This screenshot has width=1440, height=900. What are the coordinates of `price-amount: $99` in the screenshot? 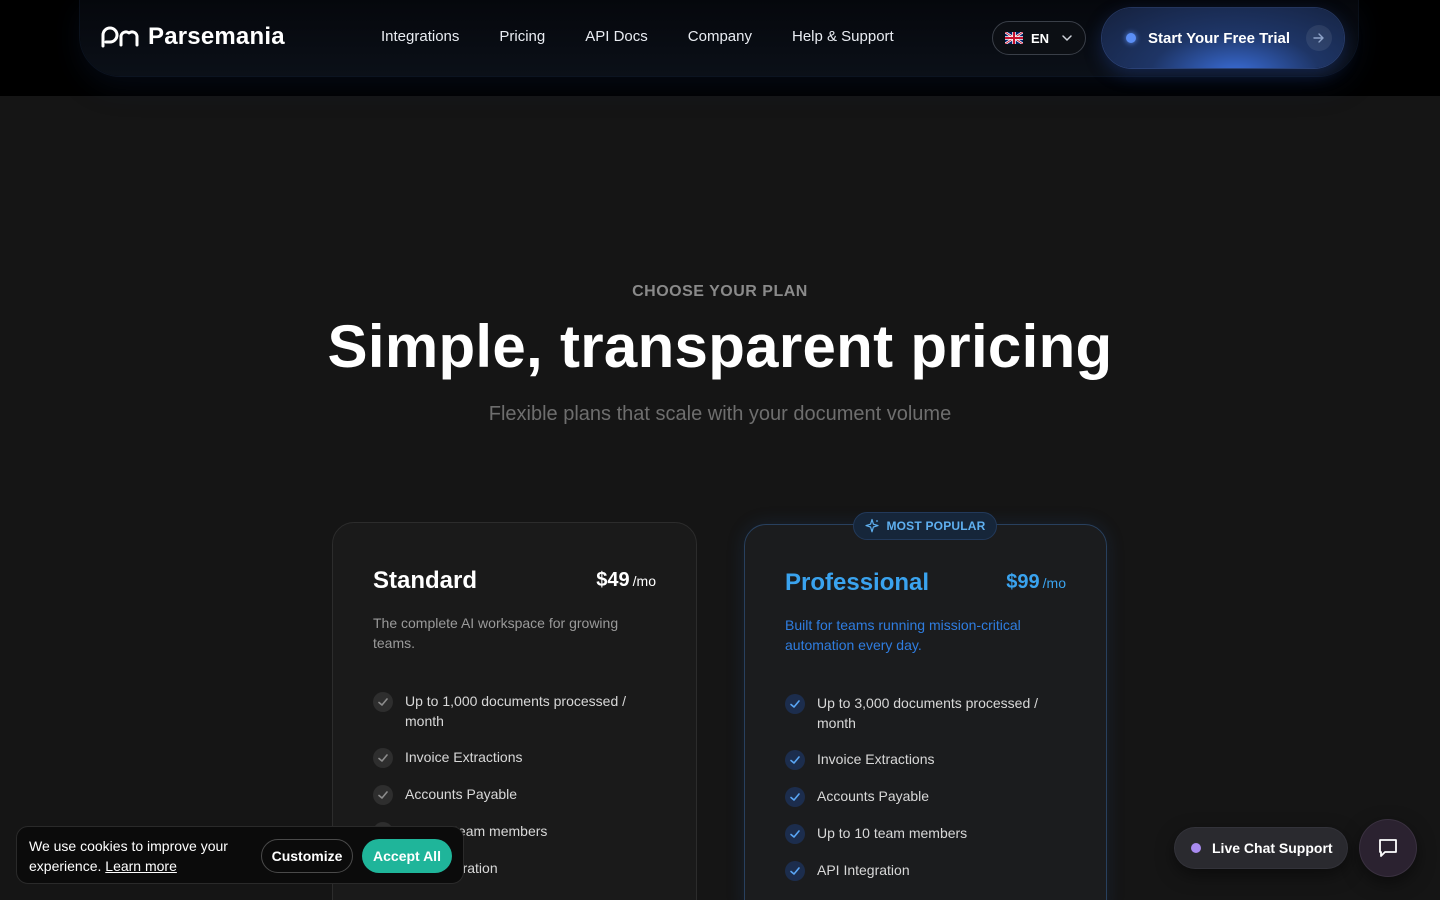 It's located at (1023, 582).